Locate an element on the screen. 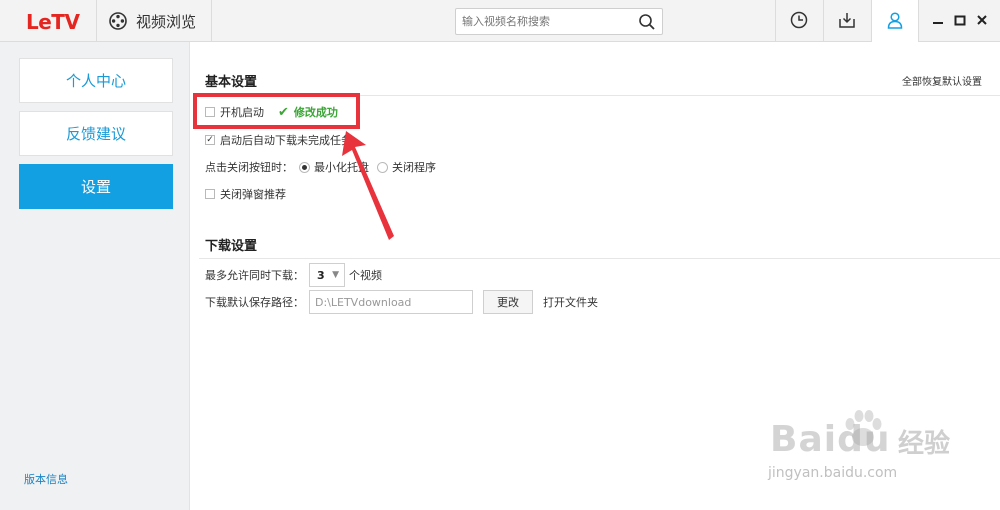 The image size is (1000, 510). chevron-down-icon: ▼ is located at coordinates (335, 275).